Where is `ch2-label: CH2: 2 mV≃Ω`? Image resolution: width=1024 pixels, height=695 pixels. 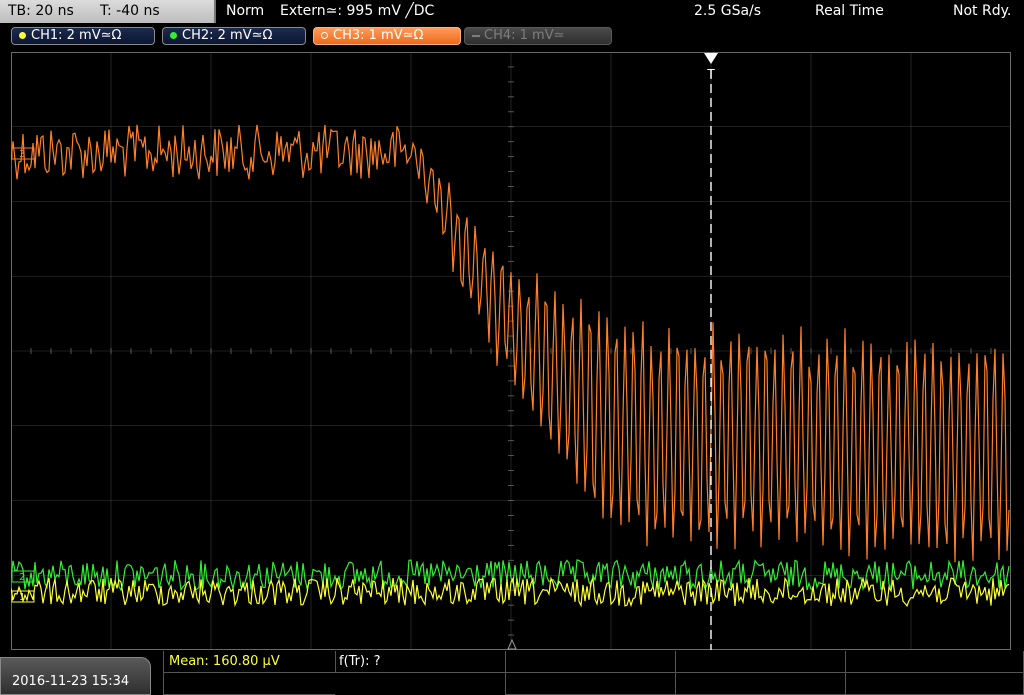 ch2-label: CH2: 2 mV≃Ω is located at coordinates (227, 35).